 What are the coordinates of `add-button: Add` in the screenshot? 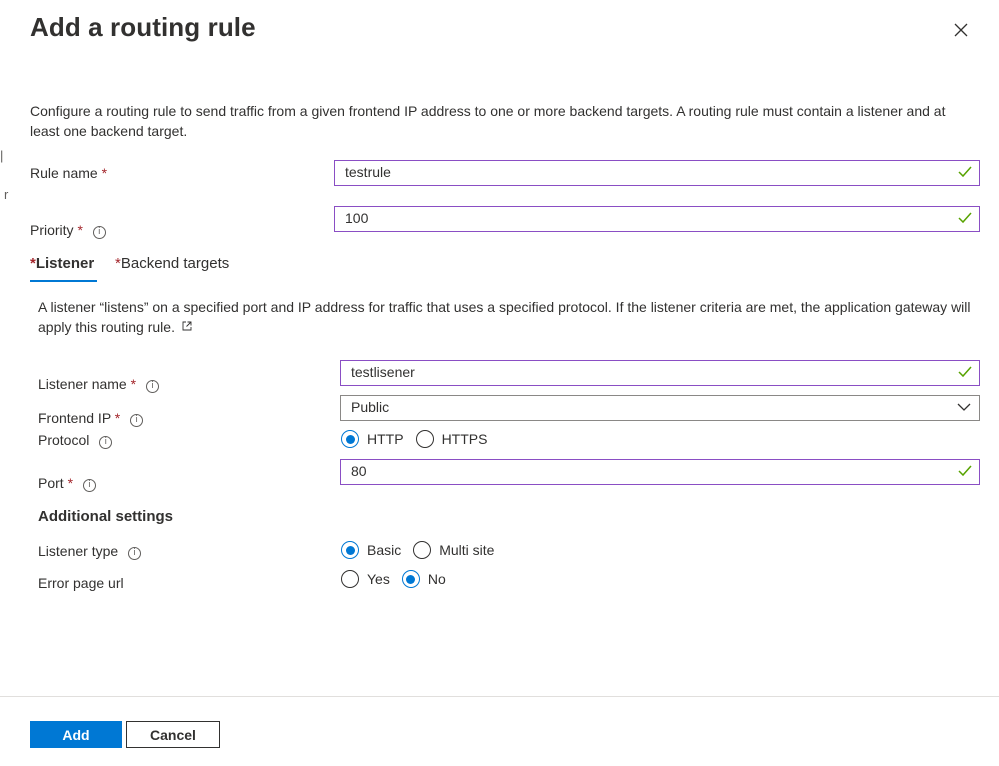 It's located at (76, 734).